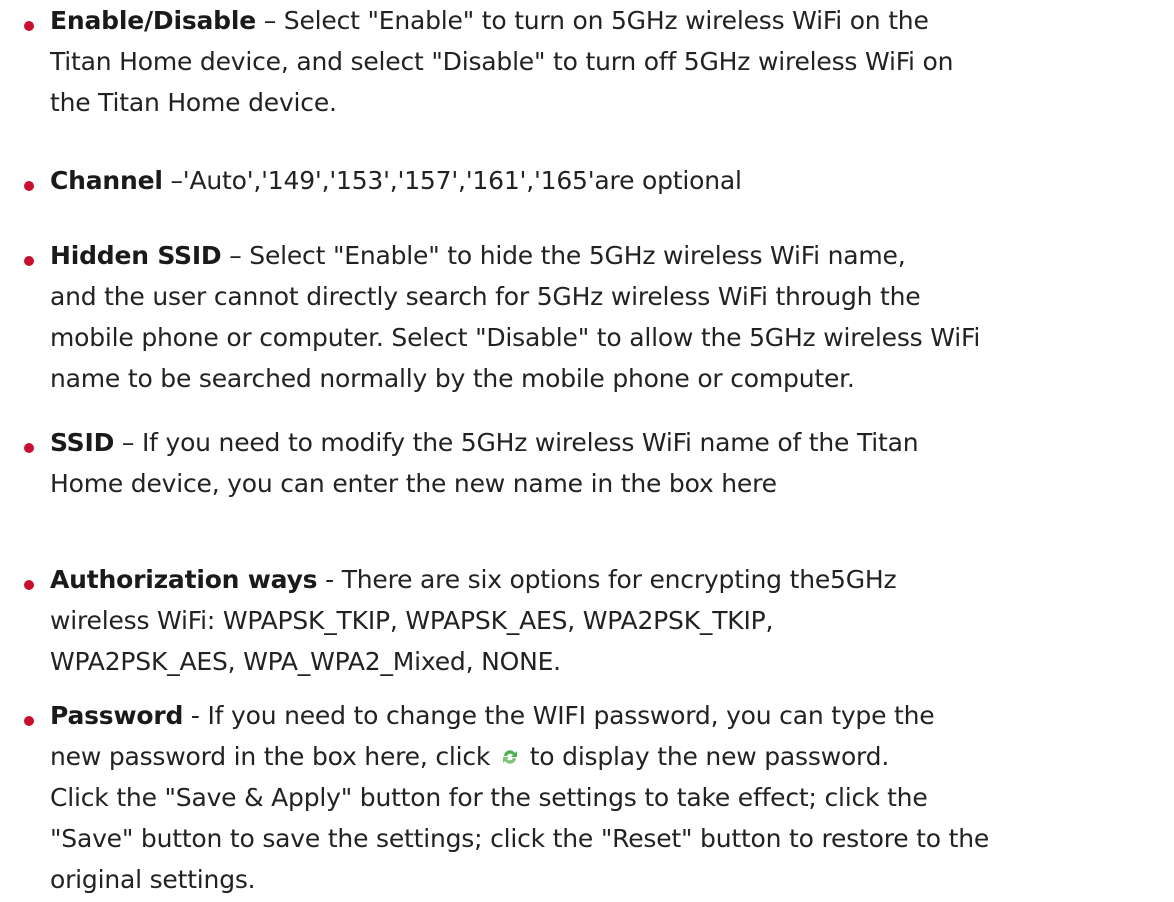 The height and width of the screenshot is (902, 1174). I want to click on term-label: SSID, so click(82, 442).